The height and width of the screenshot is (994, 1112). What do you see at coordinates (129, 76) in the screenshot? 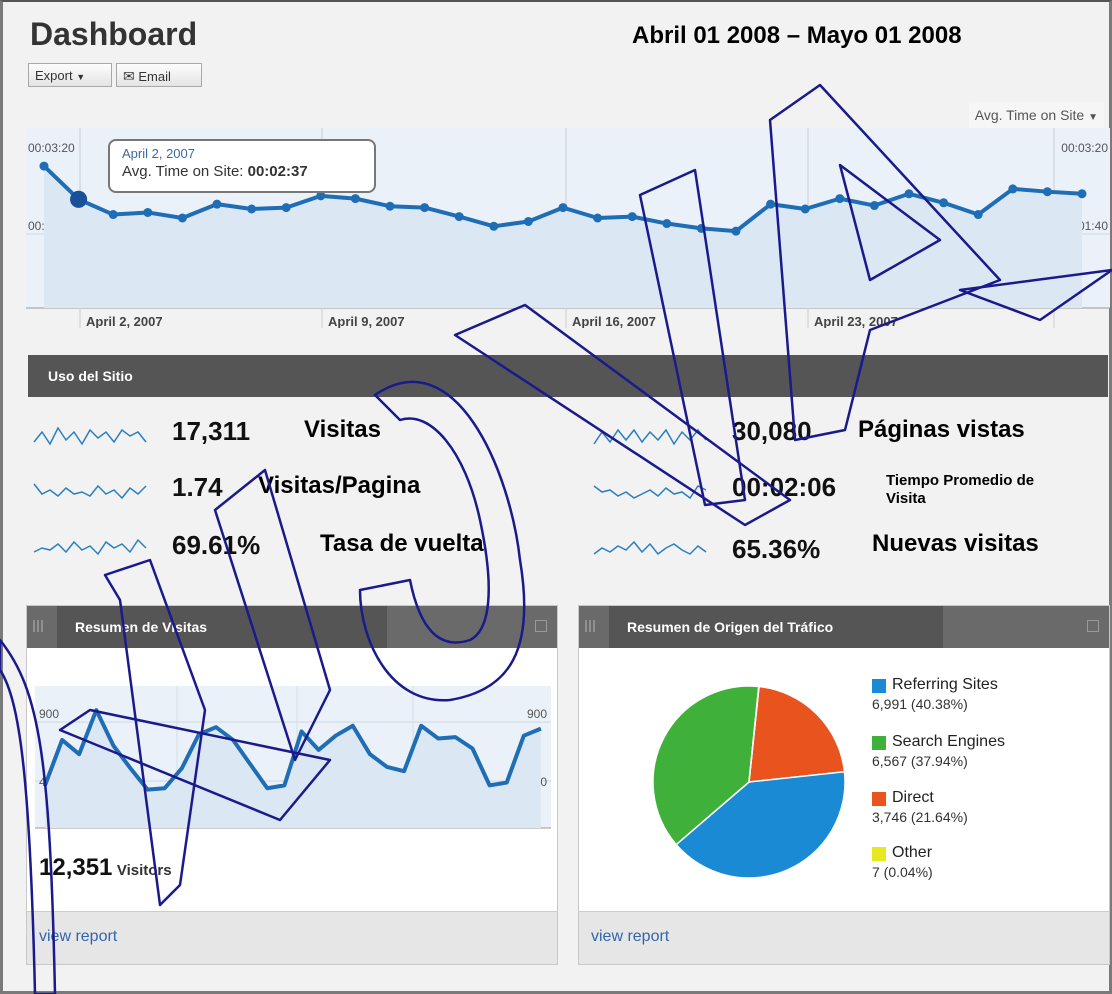
I see `envelope-icon: ✉` at bounding box center [129, 76].